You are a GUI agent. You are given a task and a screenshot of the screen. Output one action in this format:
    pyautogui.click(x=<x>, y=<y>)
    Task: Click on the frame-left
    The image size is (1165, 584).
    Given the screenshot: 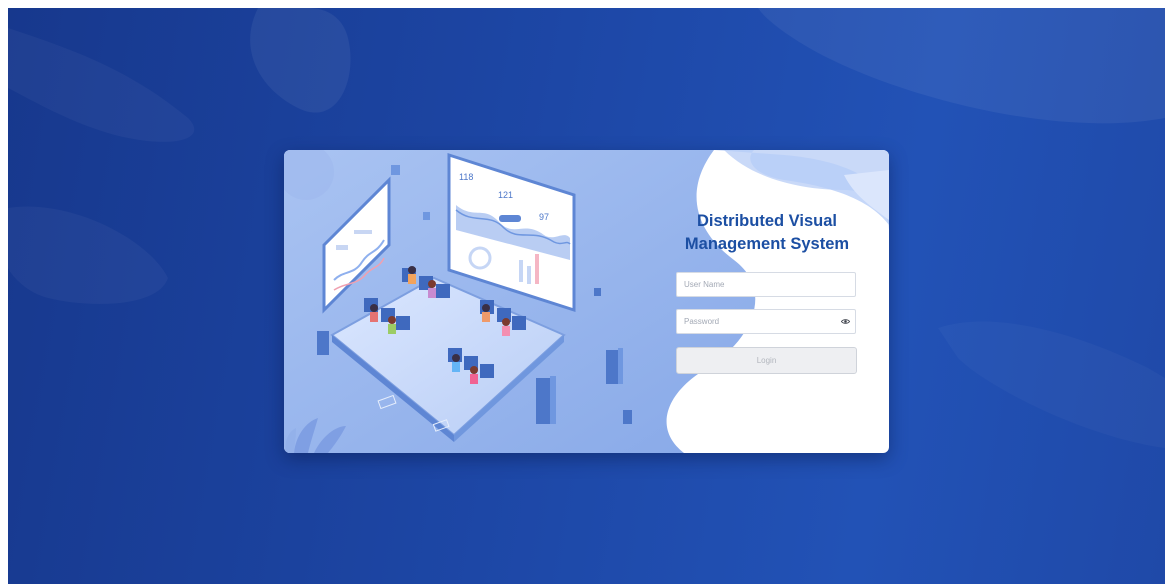 What is the action you would take?
    pyautogui.click(x=4, y=292)
    